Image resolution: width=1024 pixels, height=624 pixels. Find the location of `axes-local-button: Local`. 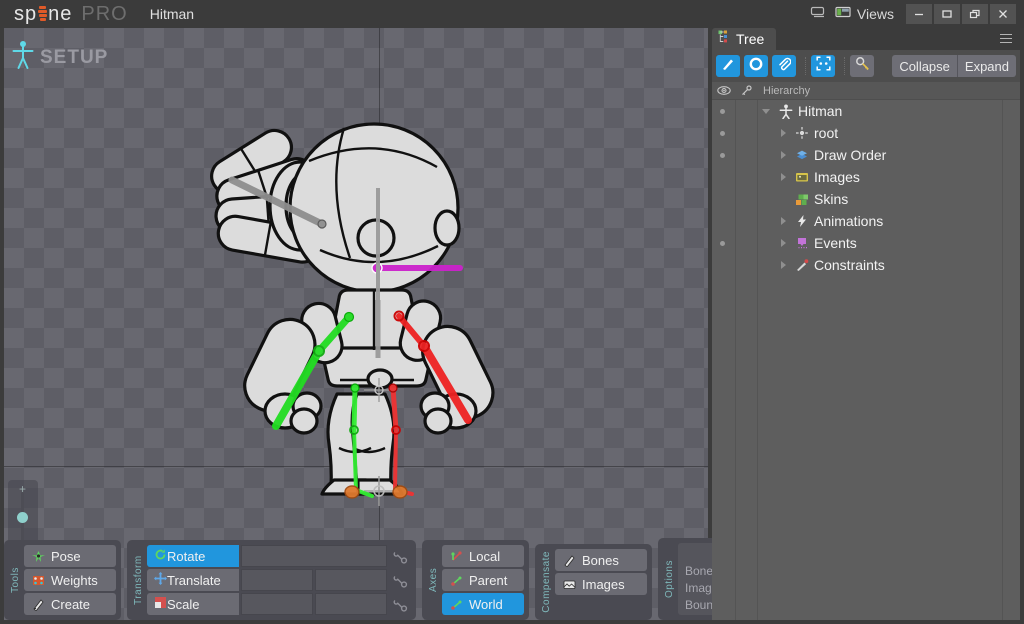

axes-local-button: Local is located at coordinates (483, 556).